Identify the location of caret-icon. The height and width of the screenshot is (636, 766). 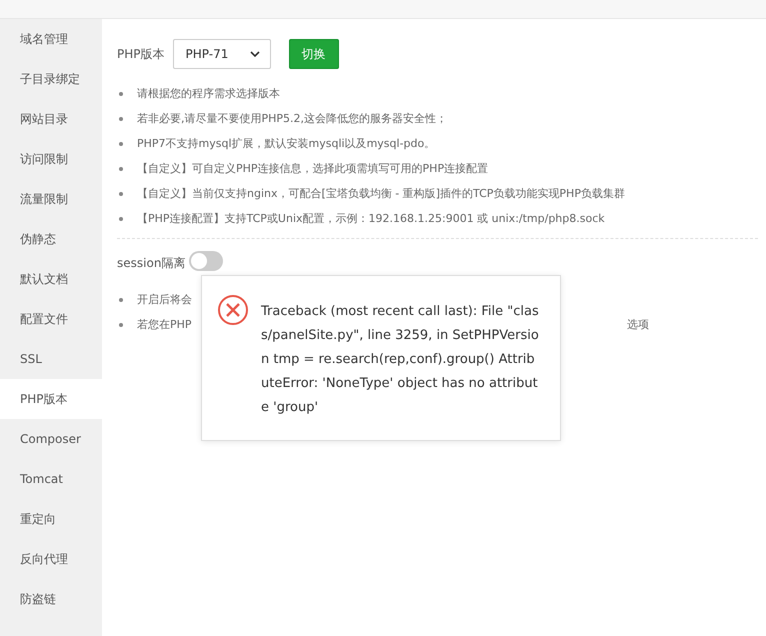
(255, 54).